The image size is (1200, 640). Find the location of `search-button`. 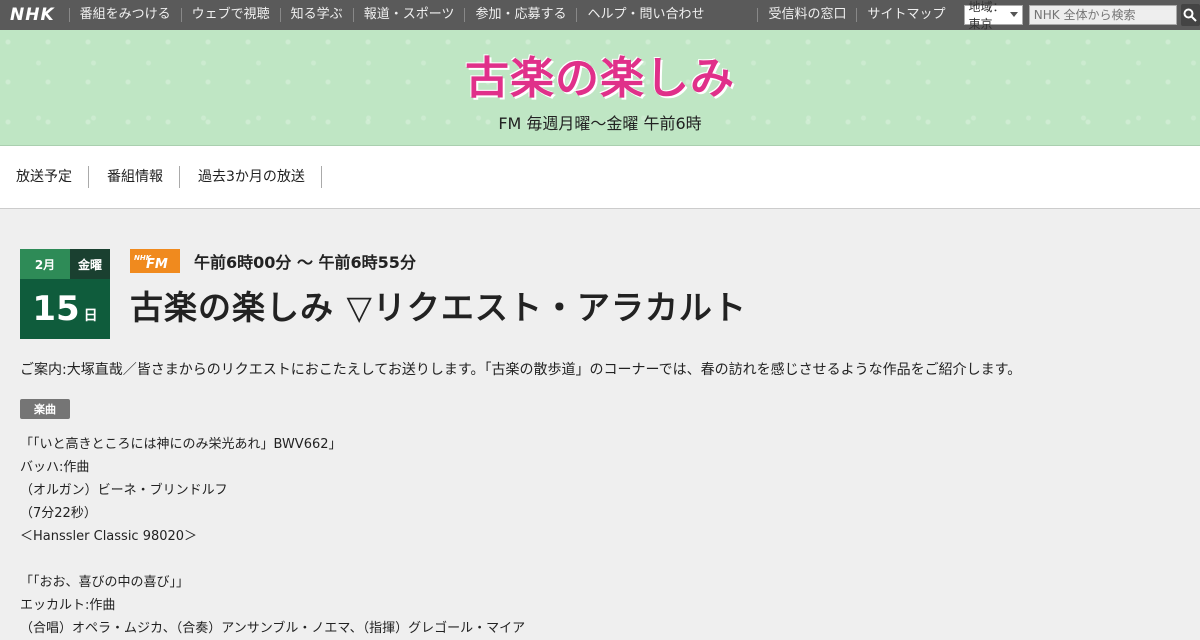

search-button is located at coordinates (1190, 15).